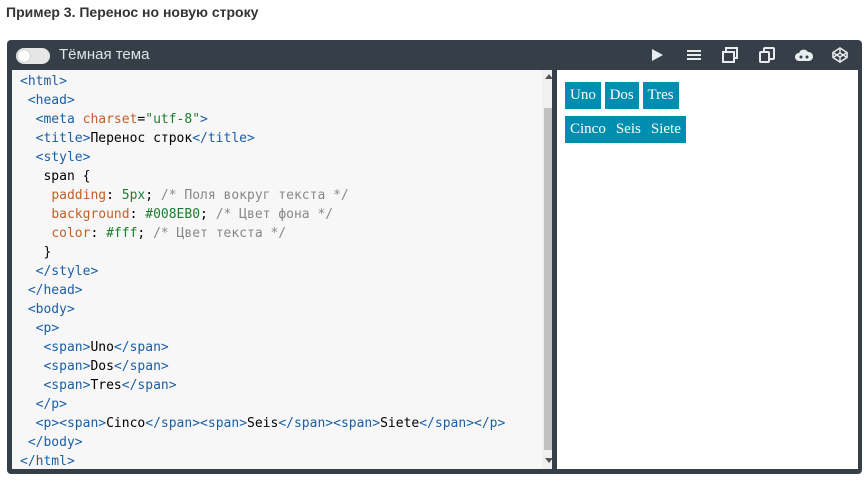  Describe the element at coordinates (51, 100) in the screenshot. I see `code-line: <head>` at that location.